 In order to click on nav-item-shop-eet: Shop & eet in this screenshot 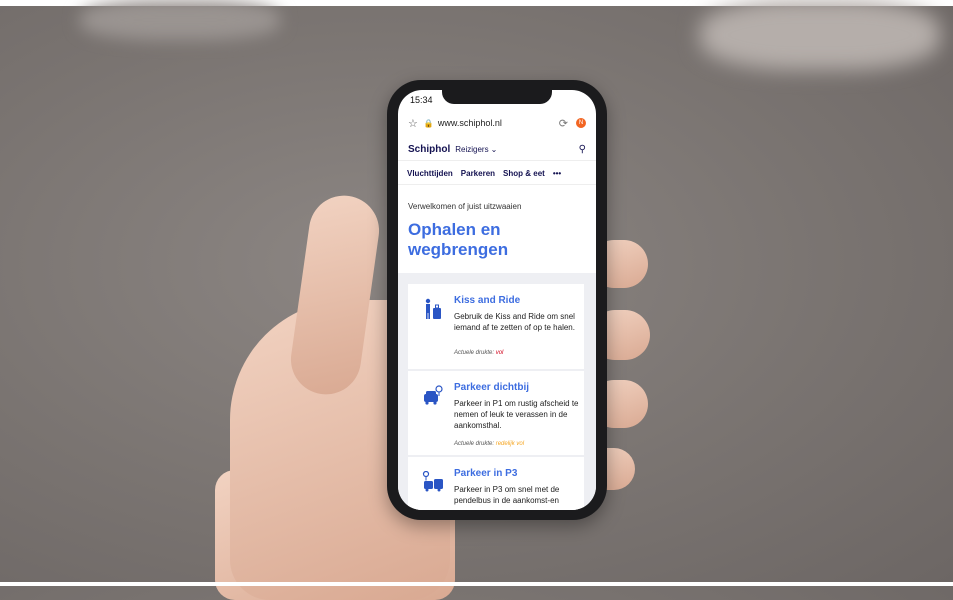, I will do `click(524, 173)`.